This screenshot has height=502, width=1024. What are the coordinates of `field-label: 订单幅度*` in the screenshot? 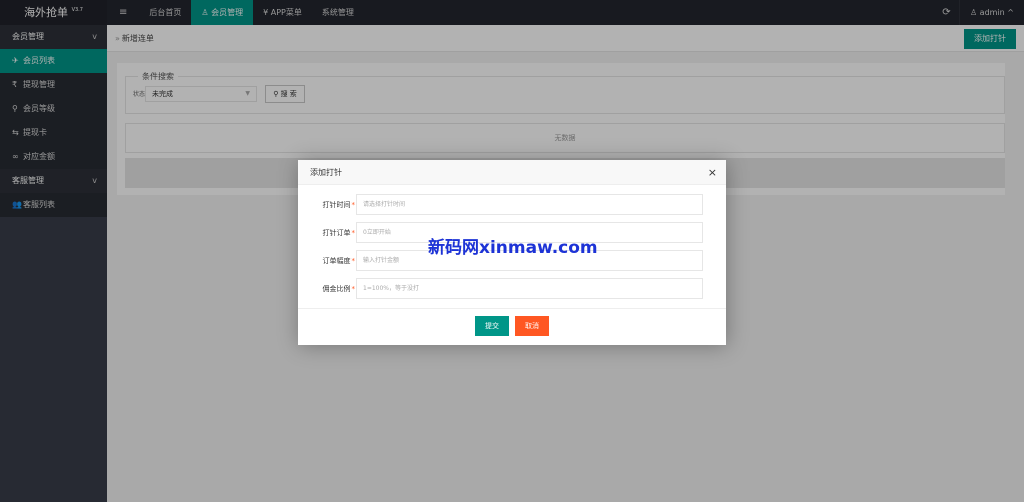 It's located at (339, 261).